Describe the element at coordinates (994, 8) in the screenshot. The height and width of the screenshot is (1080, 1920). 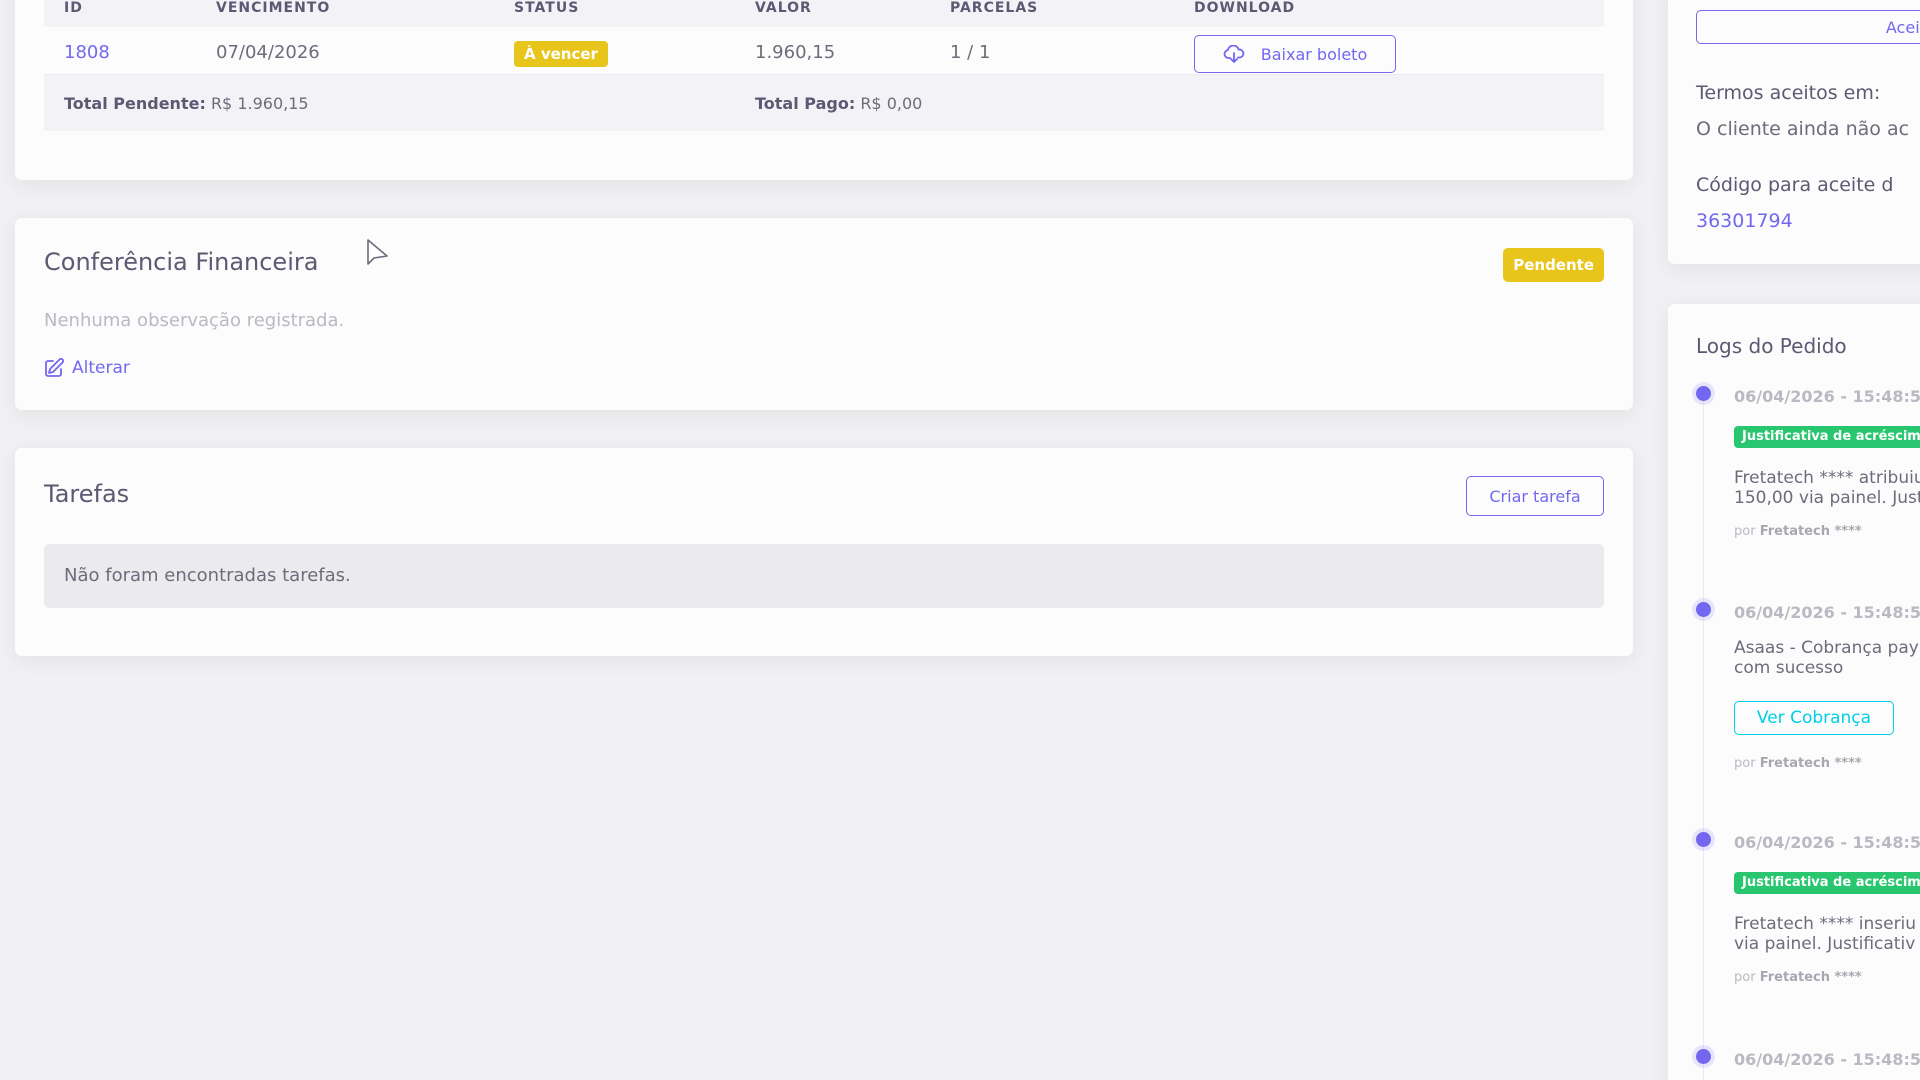
I see `column-header-installments: PARCELAS` at that location.